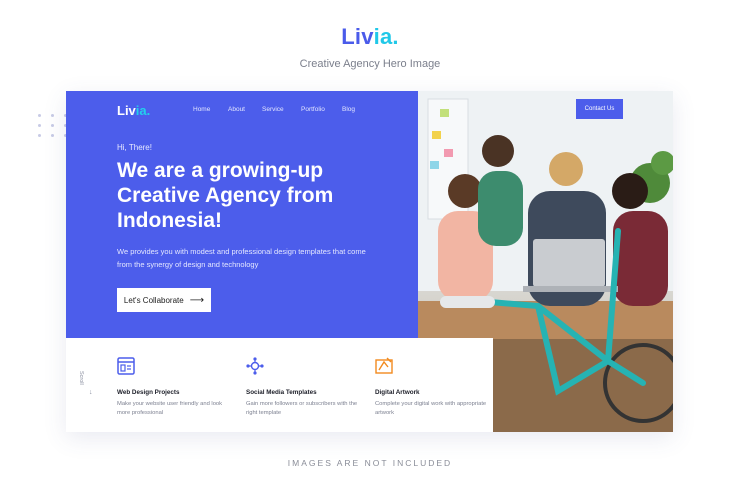 The height and width of the screenshot is (493, 740). Describe the element at coordinates (148, 392) in the screenshot. I see `feature-title: Web Design Projects` at that location.